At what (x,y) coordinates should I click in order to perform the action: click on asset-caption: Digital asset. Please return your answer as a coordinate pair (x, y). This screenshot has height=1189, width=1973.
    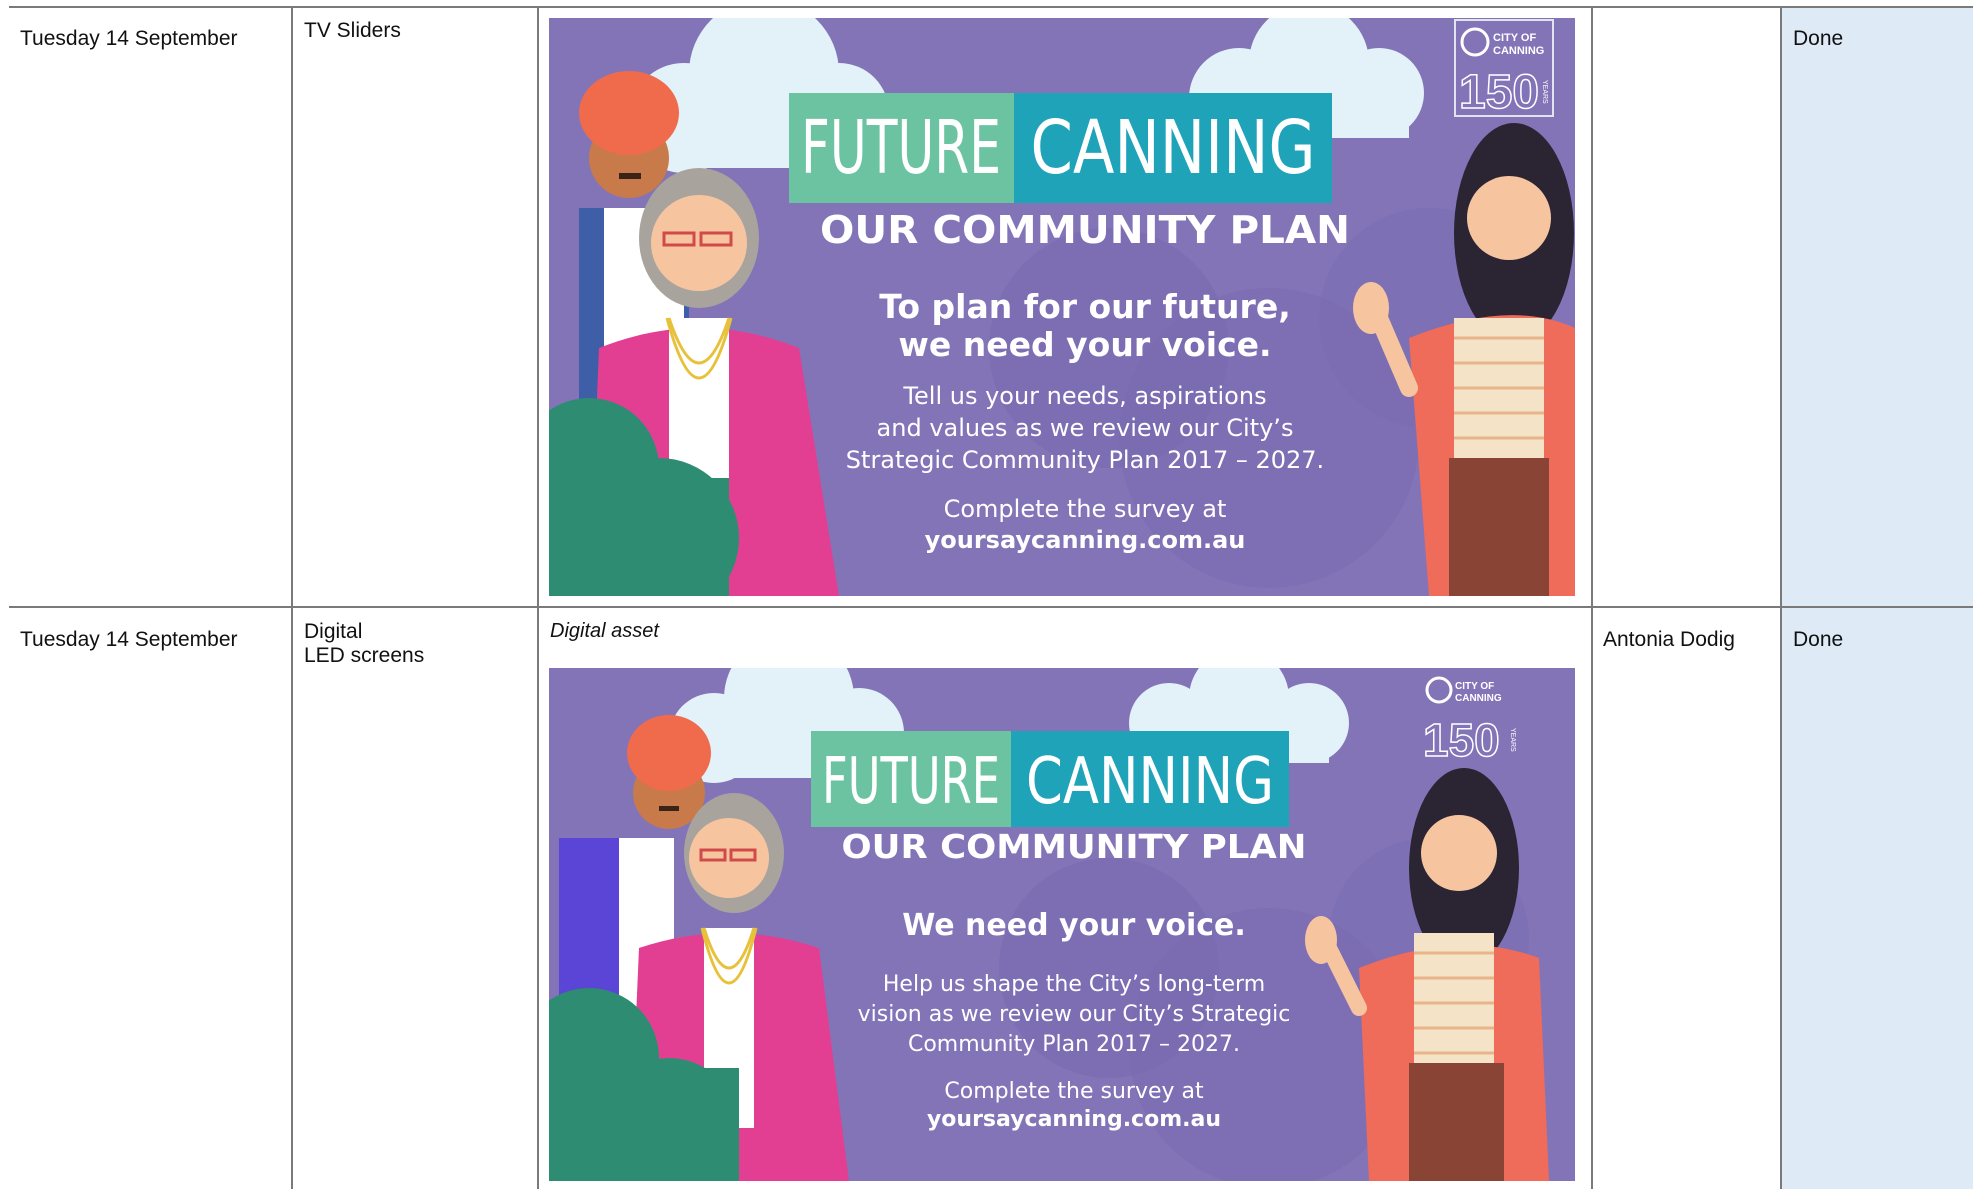
    Looking at the image, I should click on (604, 631).